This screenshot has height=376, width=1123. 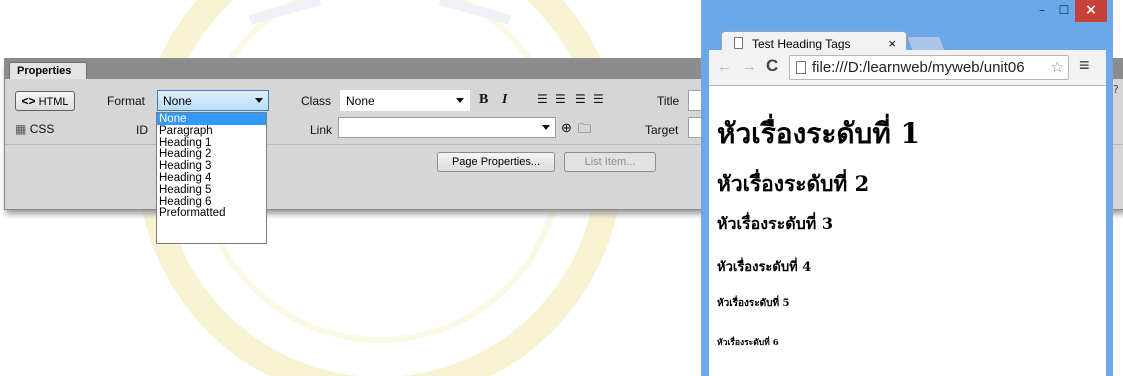 I want to click on address-bar: file:///D:/learnweb/myweb/unit06 ☆, so click(x=929, y=67).